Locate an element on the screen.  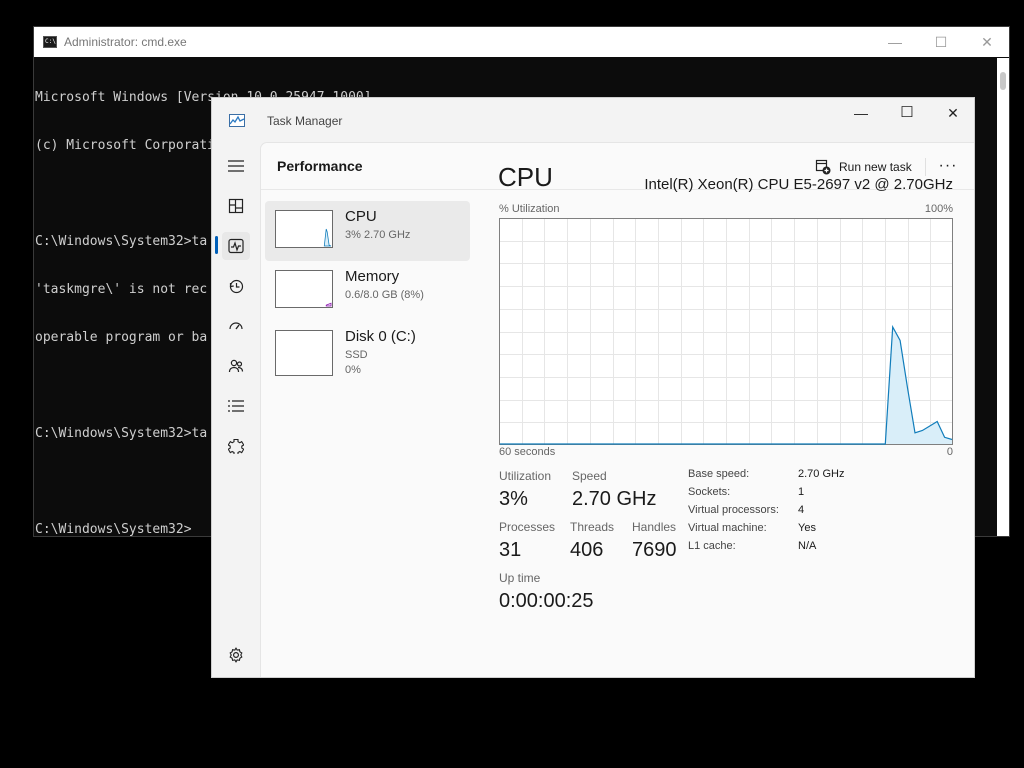
hamburger-menu-button is located at coordinates (236, 166).